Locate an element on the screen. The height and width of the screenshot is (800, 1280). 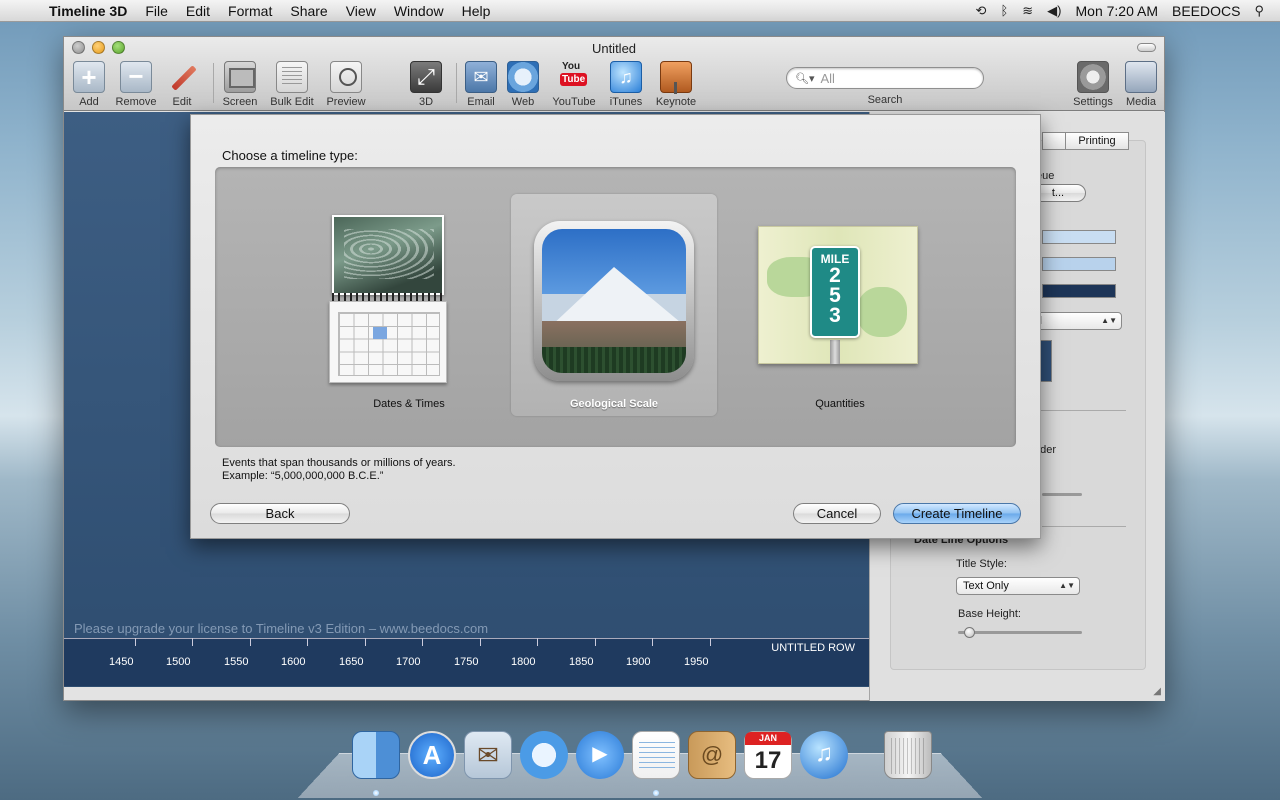
youtube-icon is located at coordinates (574, 77).